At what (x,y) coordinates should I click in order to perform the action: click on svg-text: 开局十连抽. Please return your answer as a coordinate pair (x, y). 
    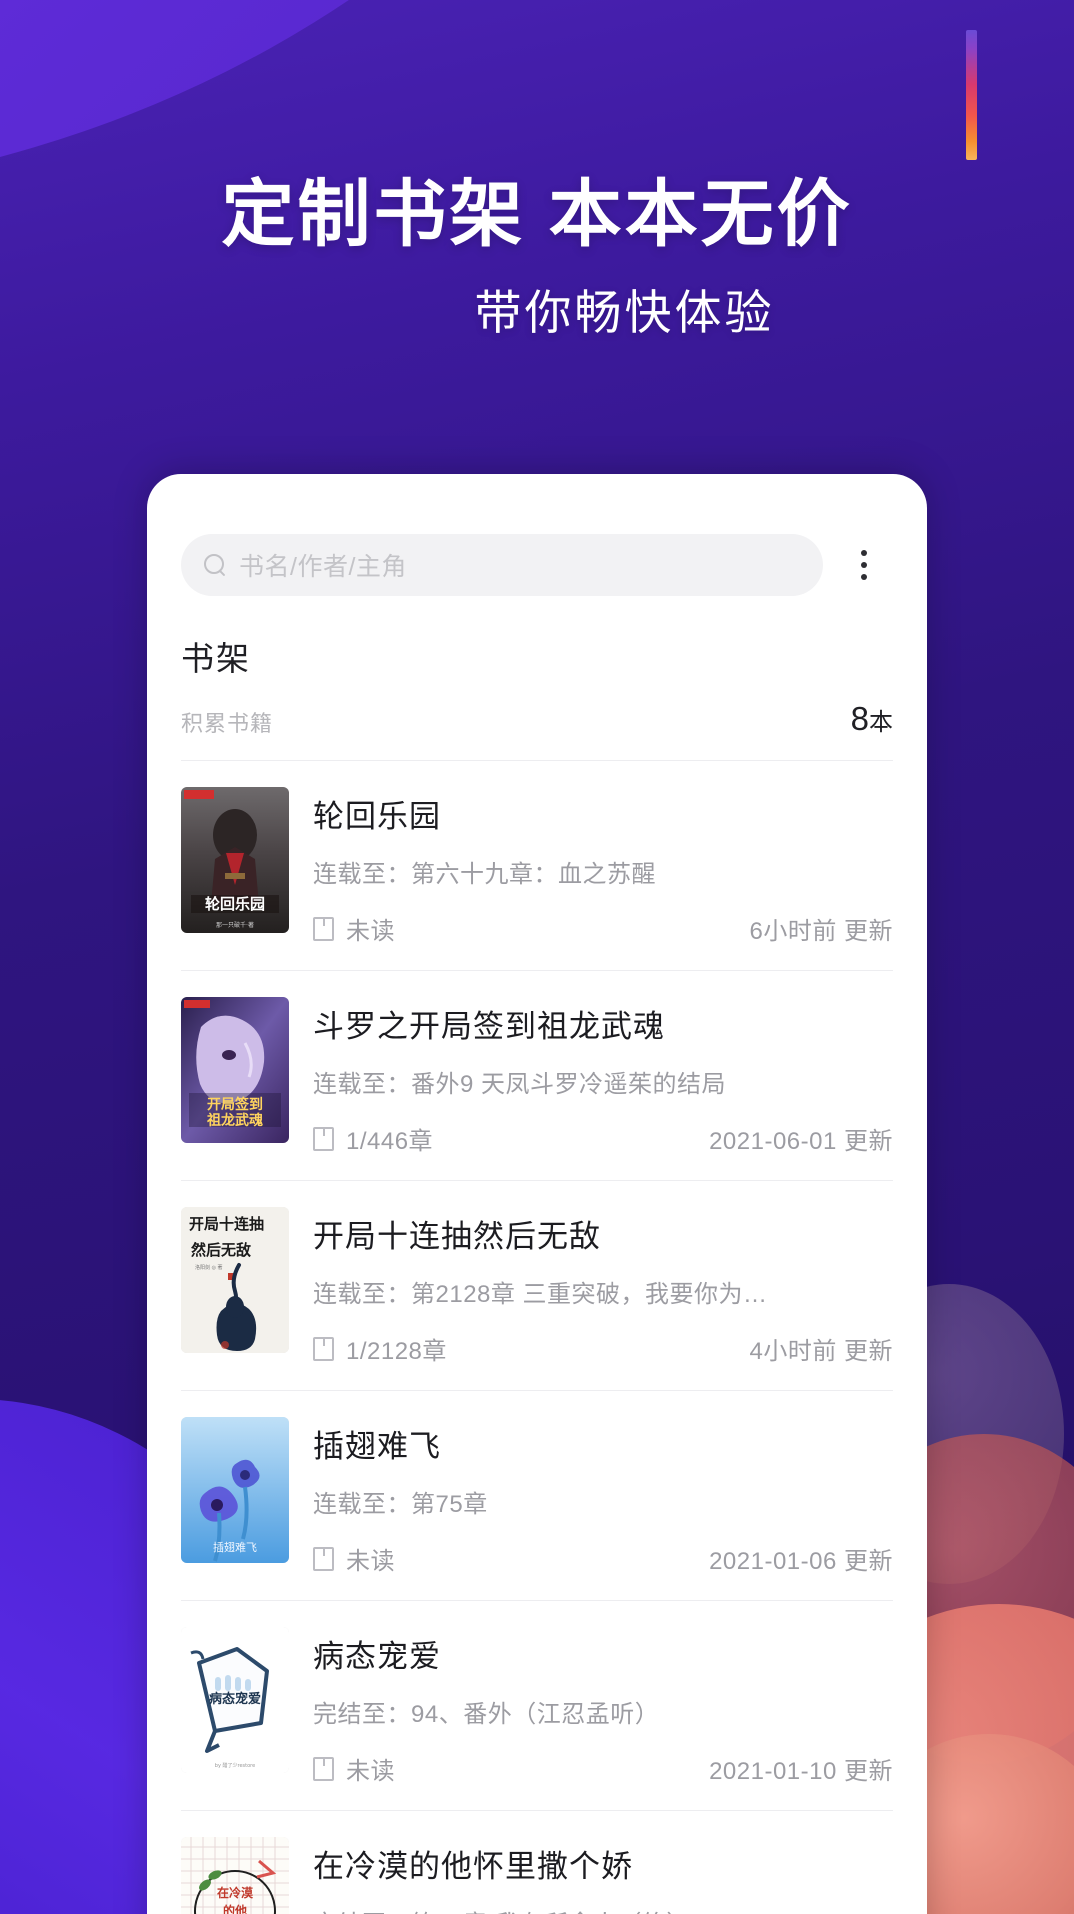
    Looking at the image, I should click on (226, 1224).